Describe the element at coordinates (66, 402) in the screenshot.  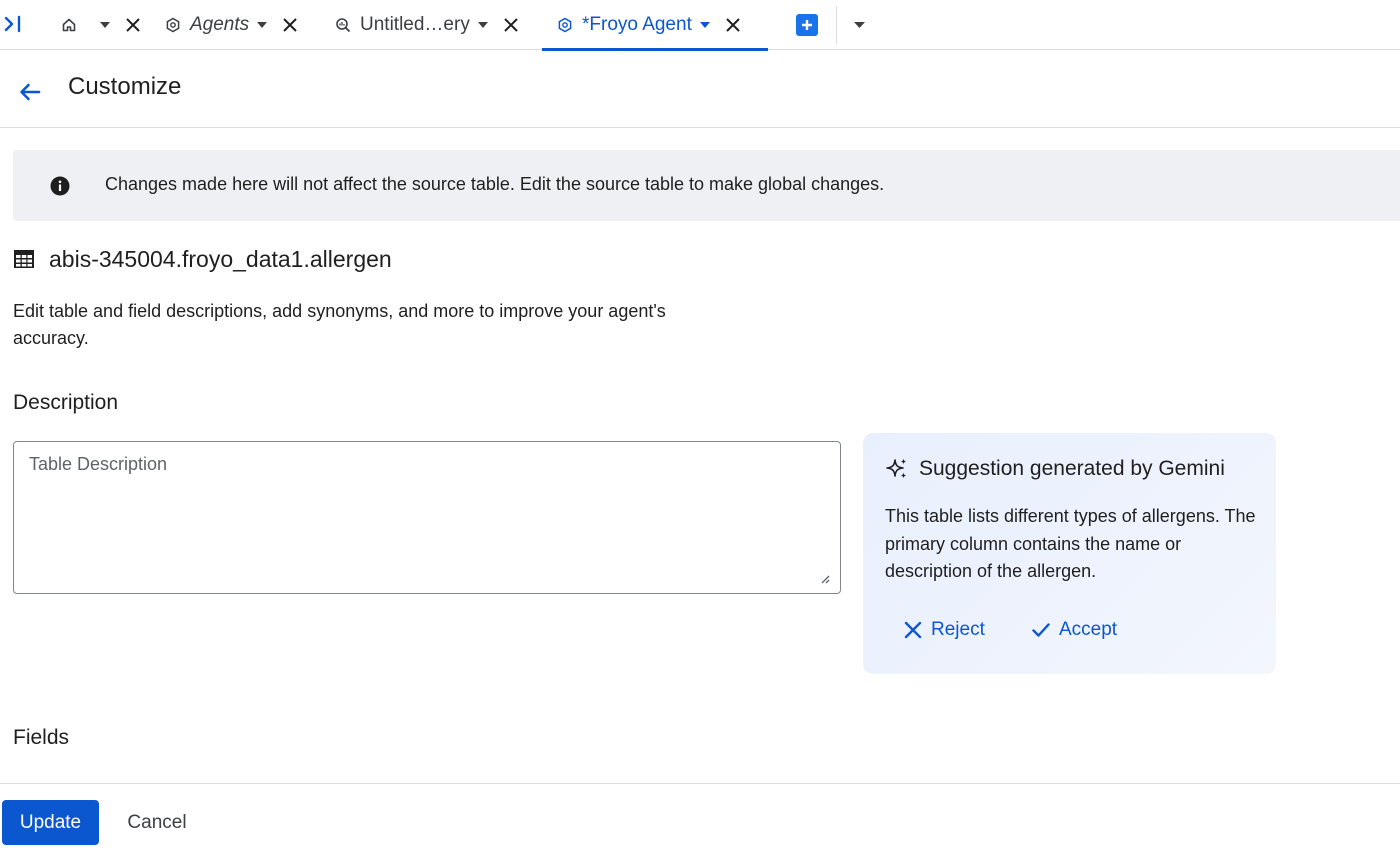
I see `description-label: Description` at that location.